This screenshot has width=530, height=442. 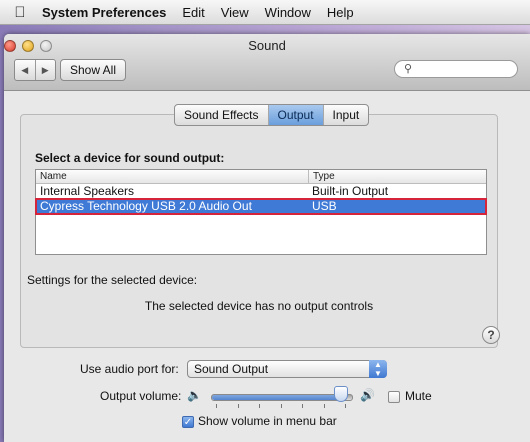 I want to click on menu-app-name: System Preferences, so click(x=107, y=12).